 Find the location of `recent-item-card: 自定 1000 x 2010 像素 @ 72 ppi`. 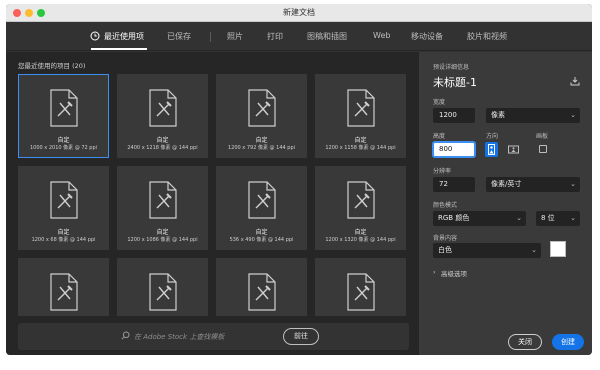

recent-item-card: 自定 1000 x 2010 像素 @ 72 ppi is located at coordinates (63, 116).